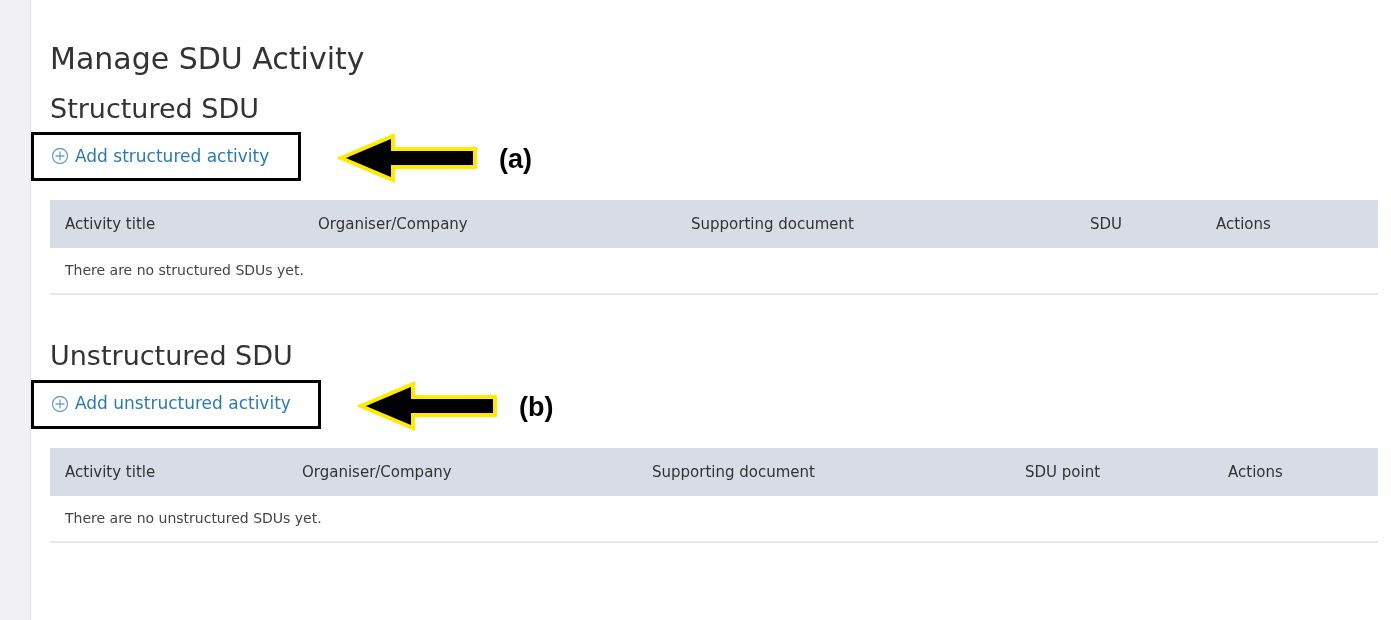 This screenshot has width=1391, height=620. What do you see at coordinates (208, 59) in the screenshot?
I see `page-title: Manage SDU Activity` at bounding box center [208, 59].